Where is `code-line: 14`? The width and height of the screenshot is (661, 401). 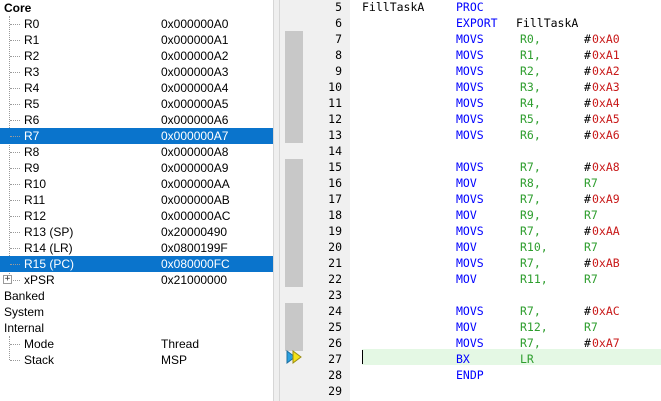
code-line: 14 is located at coordinates (470, 151).